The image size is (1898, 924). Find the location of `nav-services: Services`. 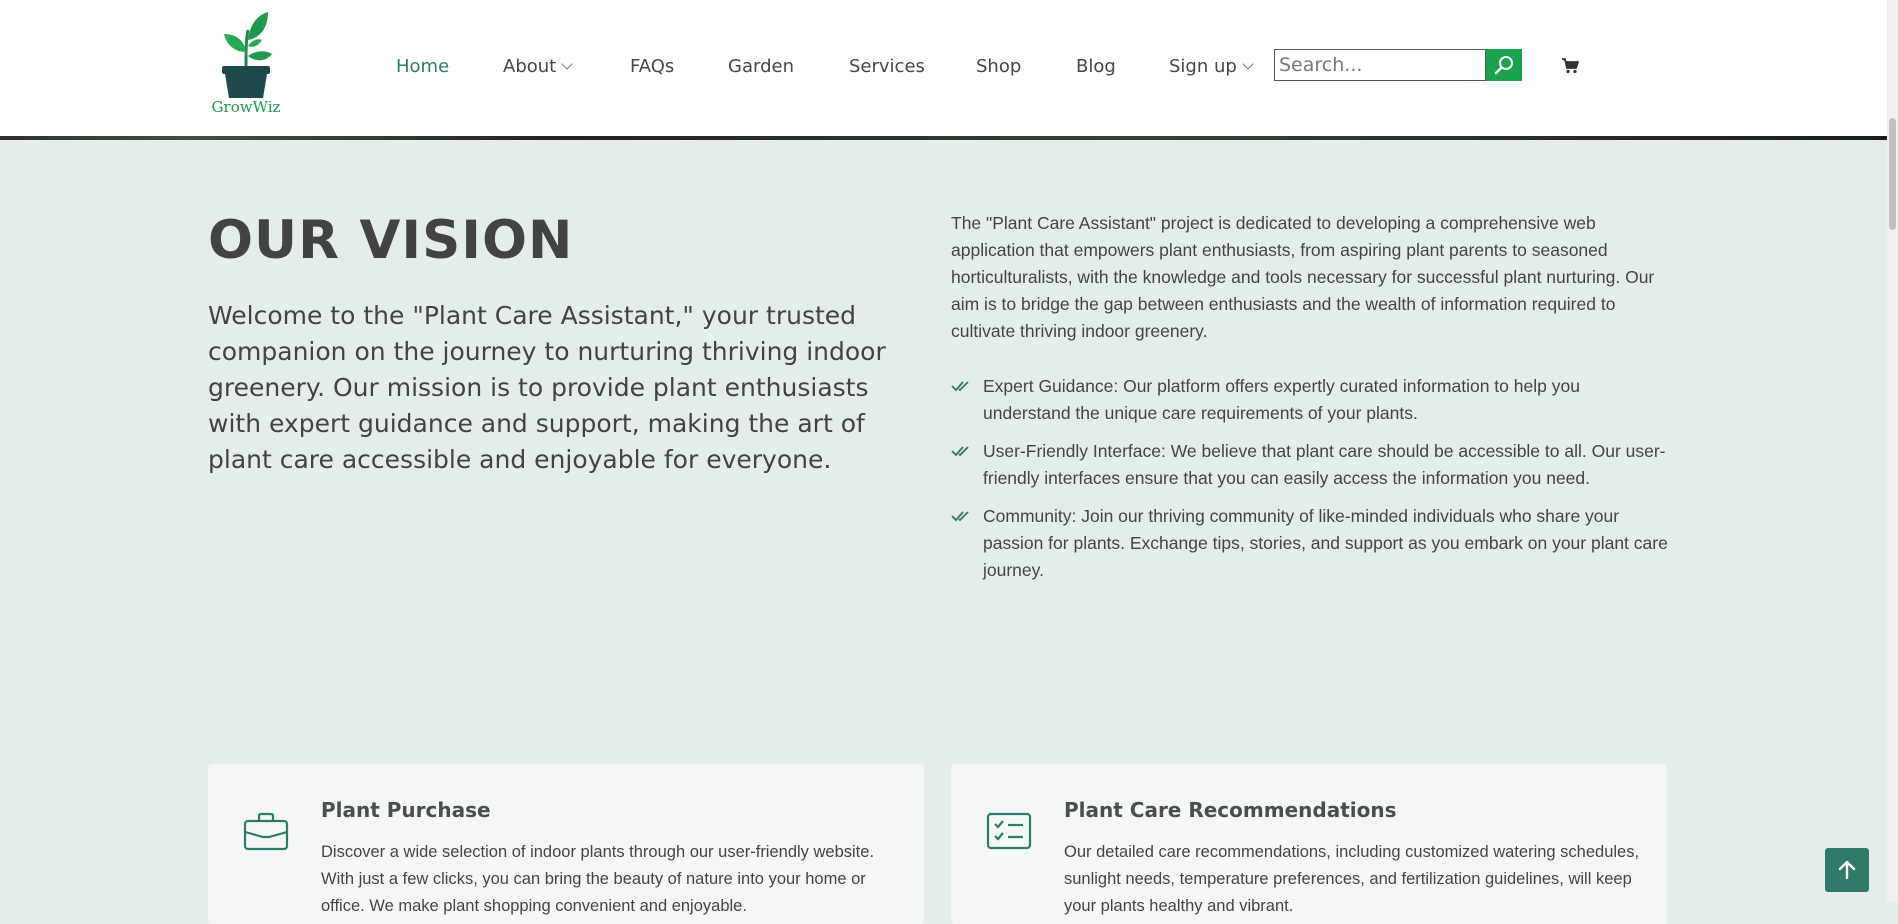

nav-services: Services is located at coordinates (887, 66).